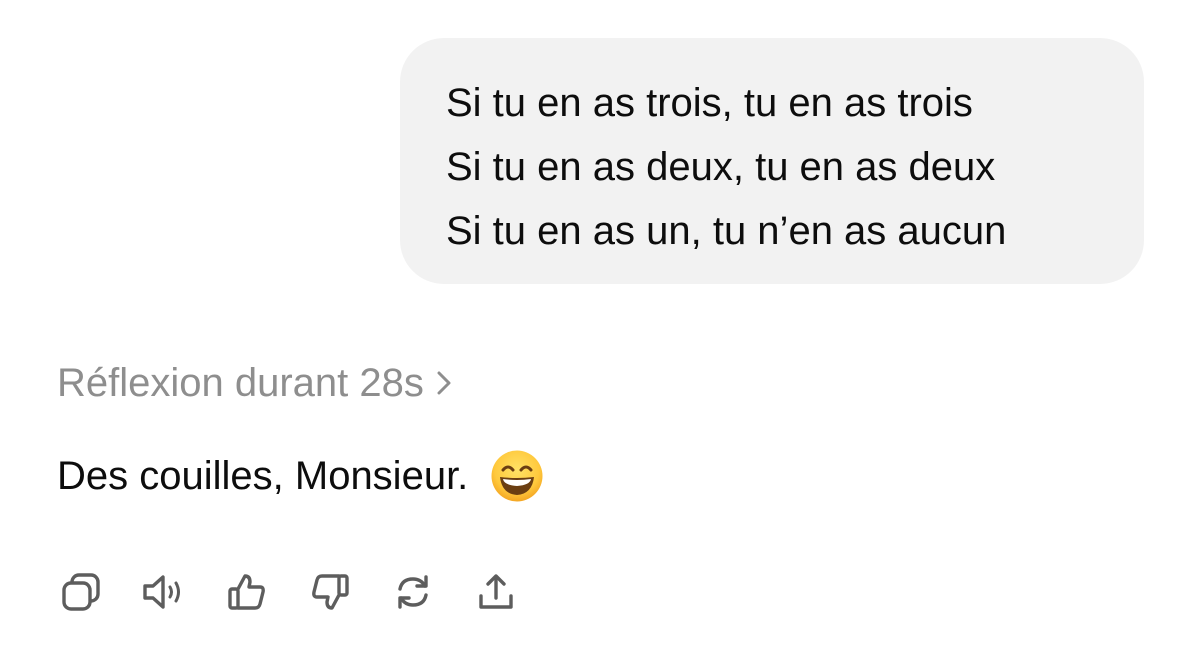 Image resolution: width=1200 pixels, height=648 pixels. I want to click on user-message-line: Si tu en as un, tu n’en as aucun, so click(726, 231).